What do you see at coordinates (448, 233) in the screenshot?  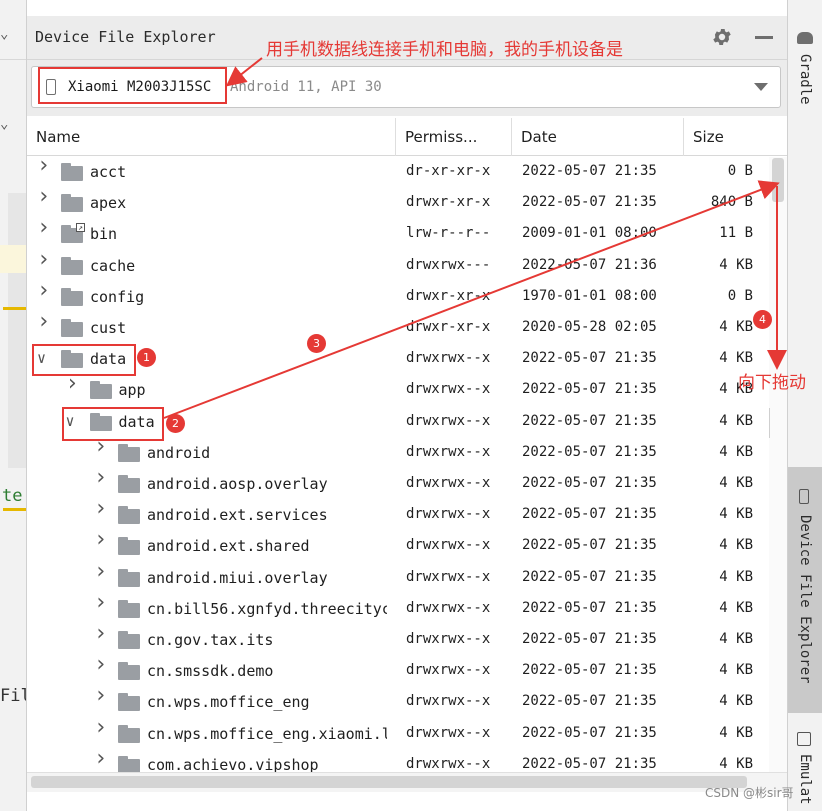 I see `file-permissions: lrw-r--r--` at bounding box center [448, 233].